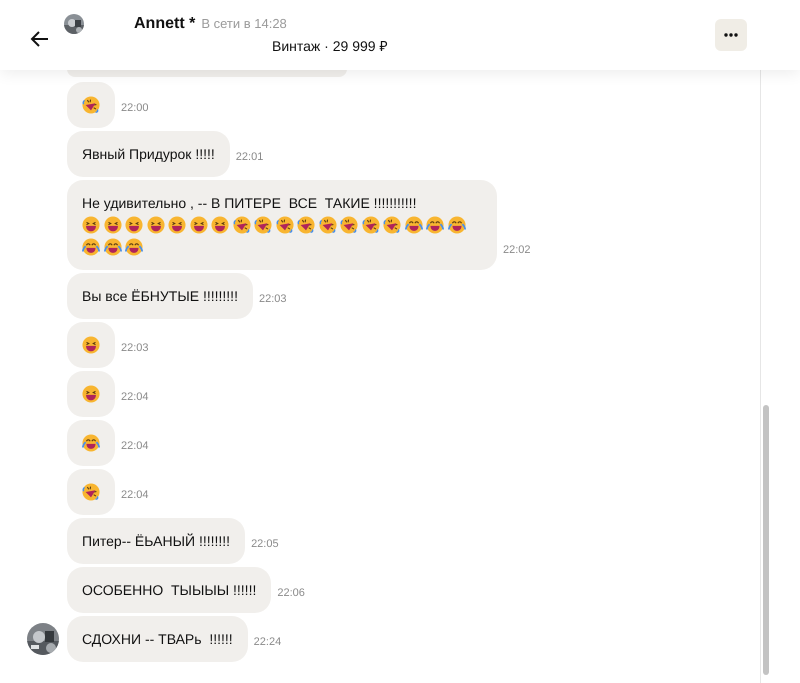 The image size is (800, 683). Describe the element at coordinates (156, 541) in the screenshot. I see `message-text: Питер-- ЁЬАНЫЙ !!!!!!!!` at that location.